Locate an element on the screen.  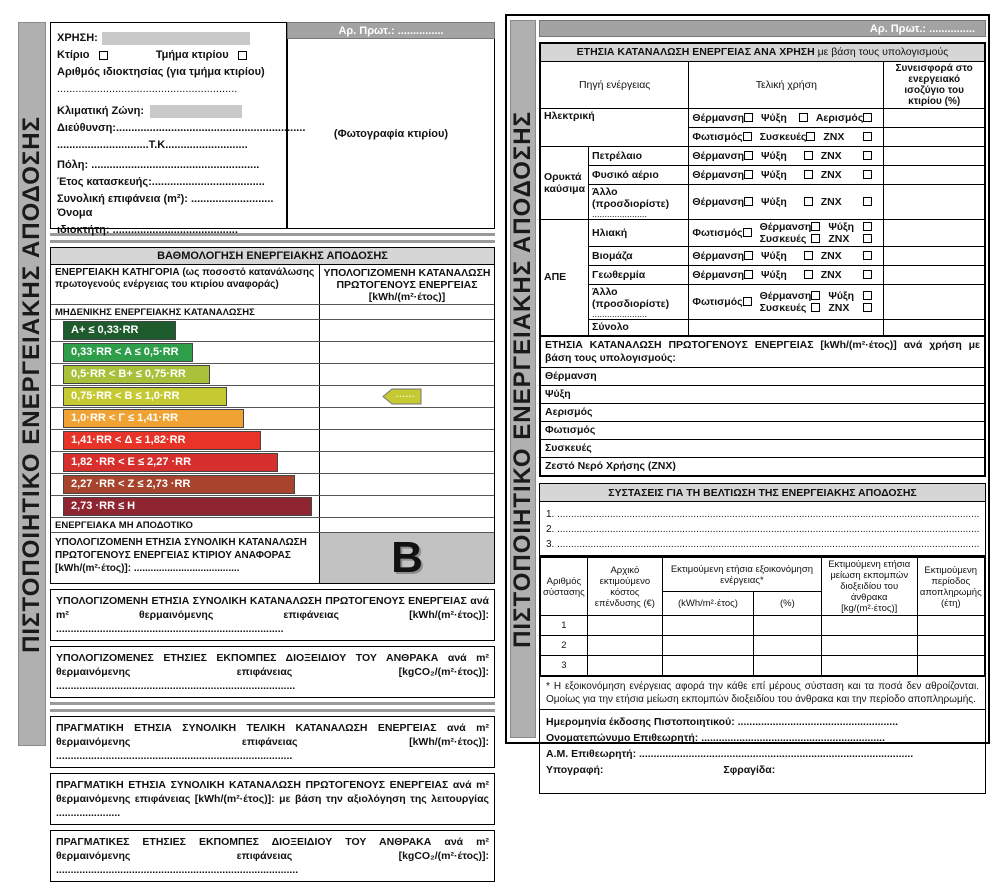
primary-row-lighting: Φωτισμός is located at coordinates (762, 430).